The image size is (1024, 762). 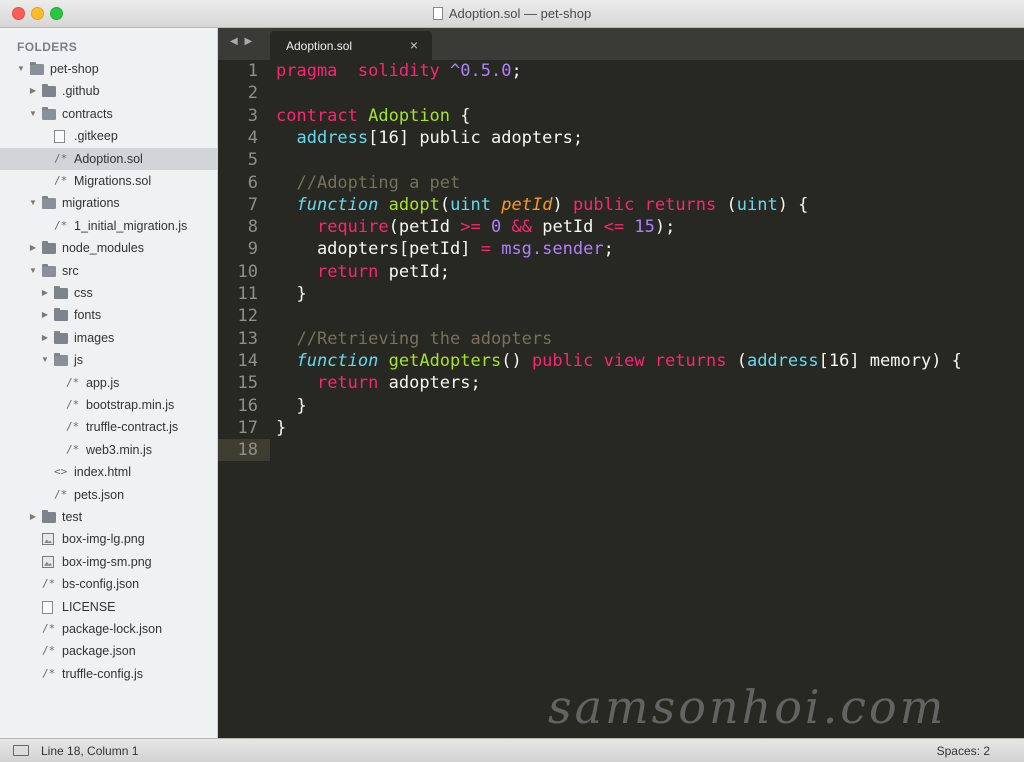 I want to click on tree-item-label: bootstrap.min.js, so click(x=130, y=405).